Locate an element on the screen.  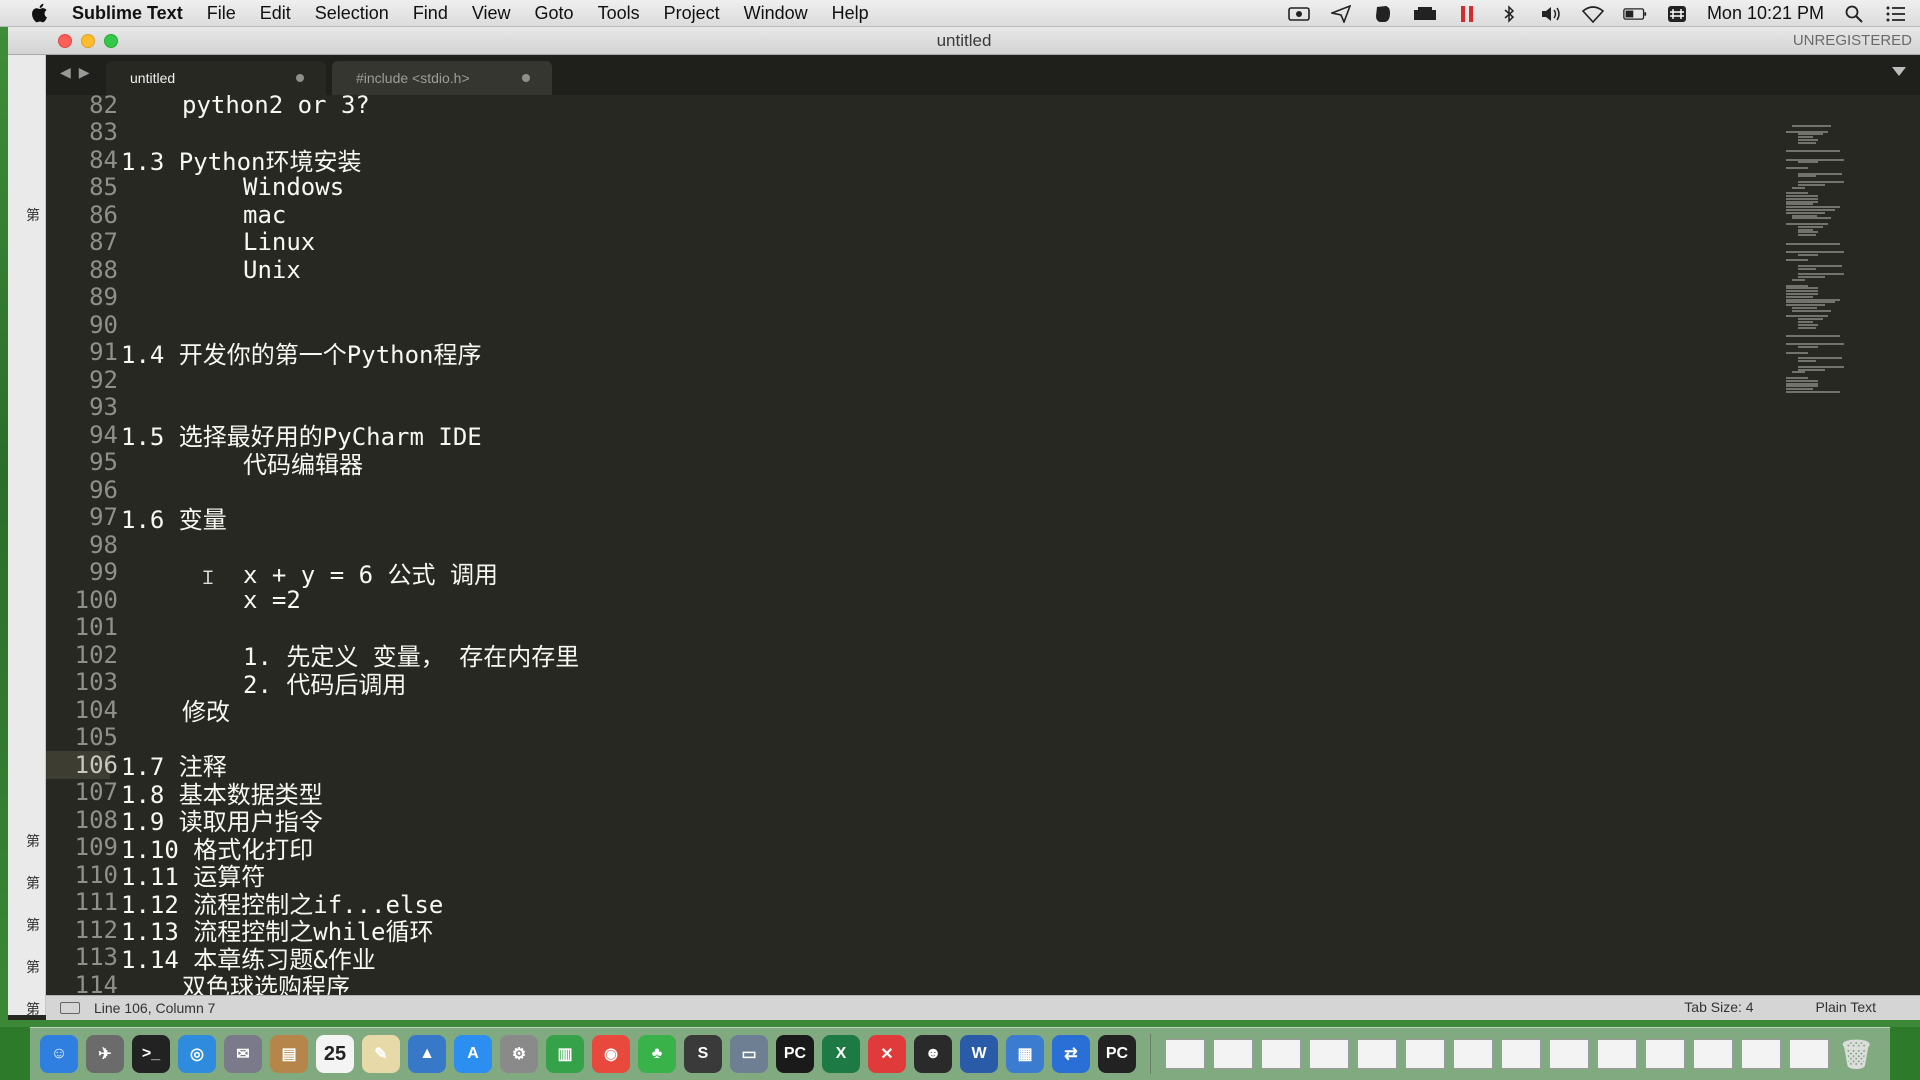
evernote-icon is located at coordinates (1383, 14).